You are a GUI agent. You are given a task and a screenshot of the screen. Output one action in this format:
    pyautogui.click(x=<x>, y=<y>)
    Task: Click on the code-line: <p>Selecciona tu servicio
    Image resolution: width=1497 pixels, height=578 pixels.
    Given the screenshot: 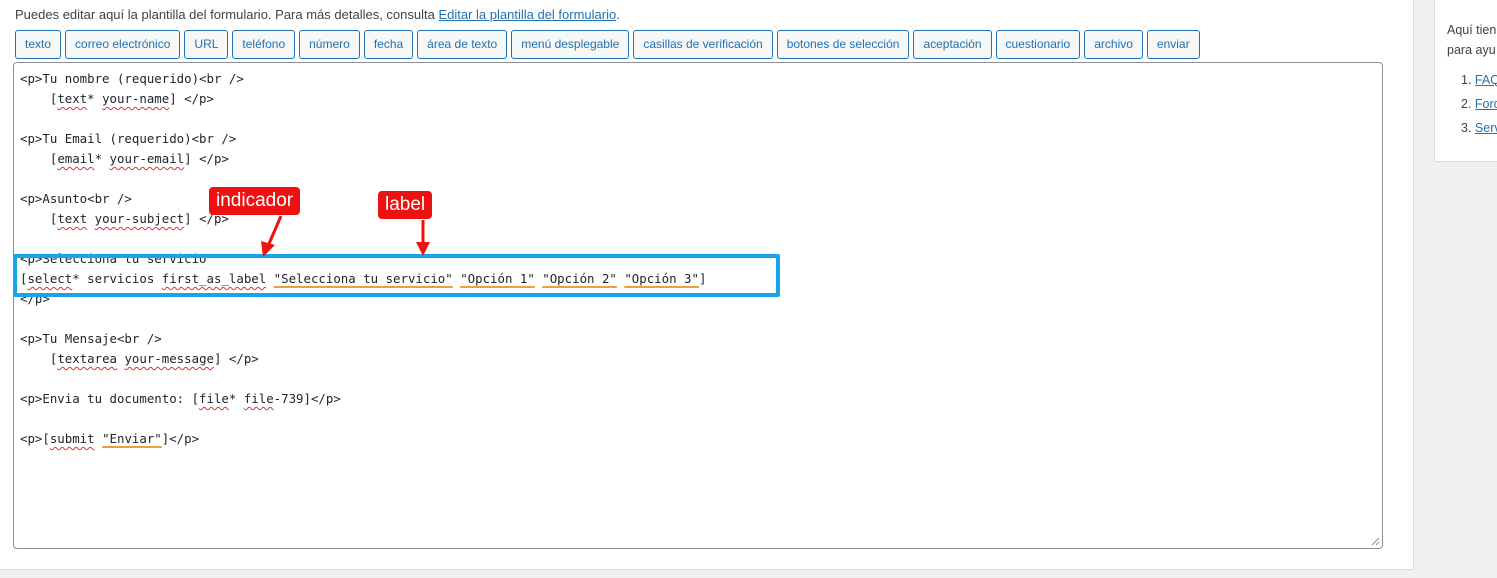 What is the action you would take?
    pyautogui.click(x=113, y=258)
    